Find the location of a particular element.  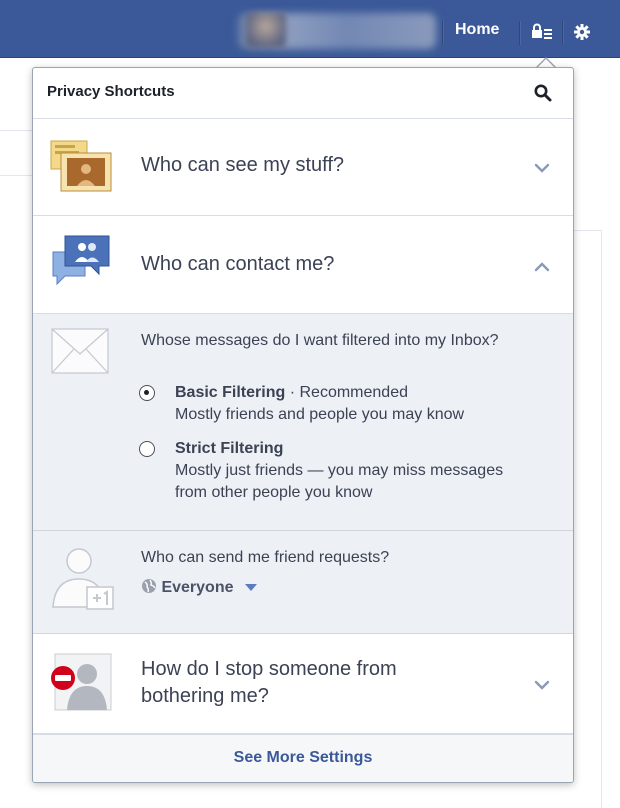

settings-button is located at coordinates (583, 32).